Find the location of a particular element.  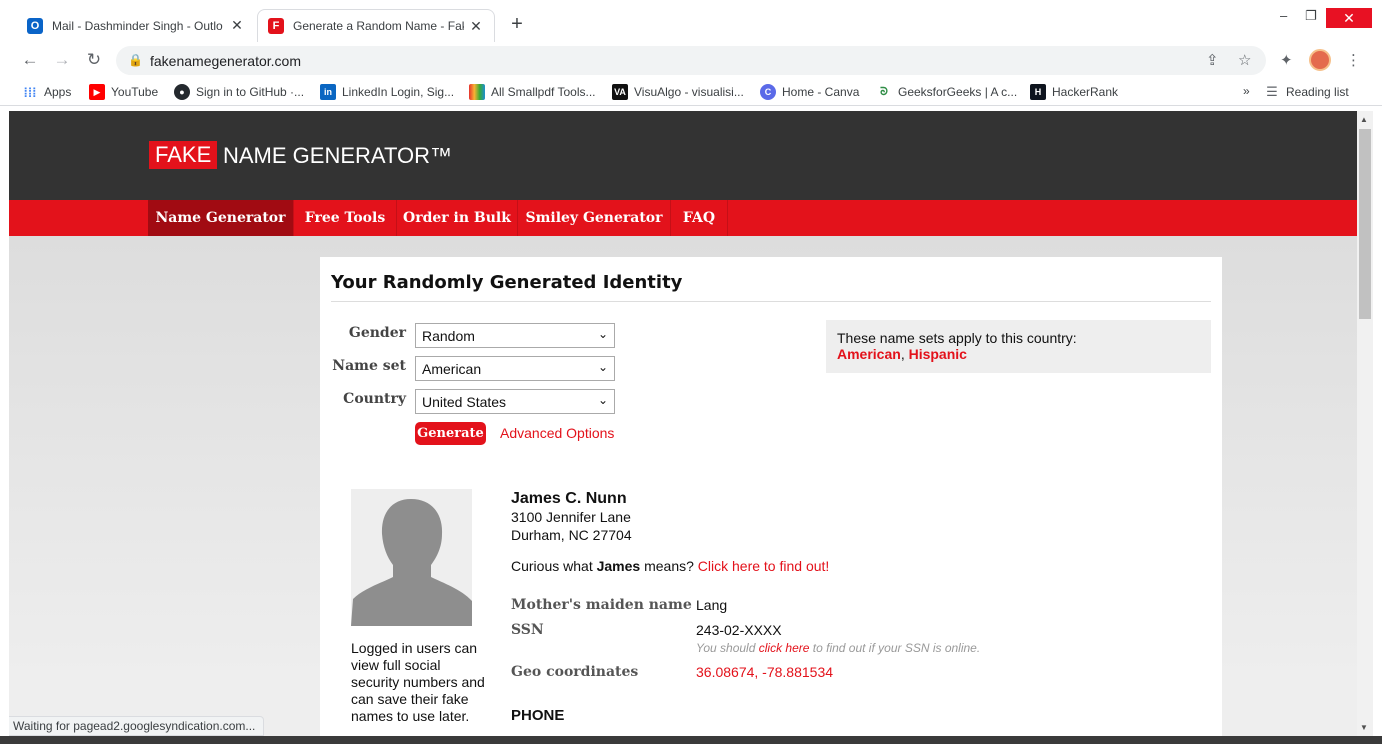

bookmark-label: YouTube is located at coordinates (135, 92).